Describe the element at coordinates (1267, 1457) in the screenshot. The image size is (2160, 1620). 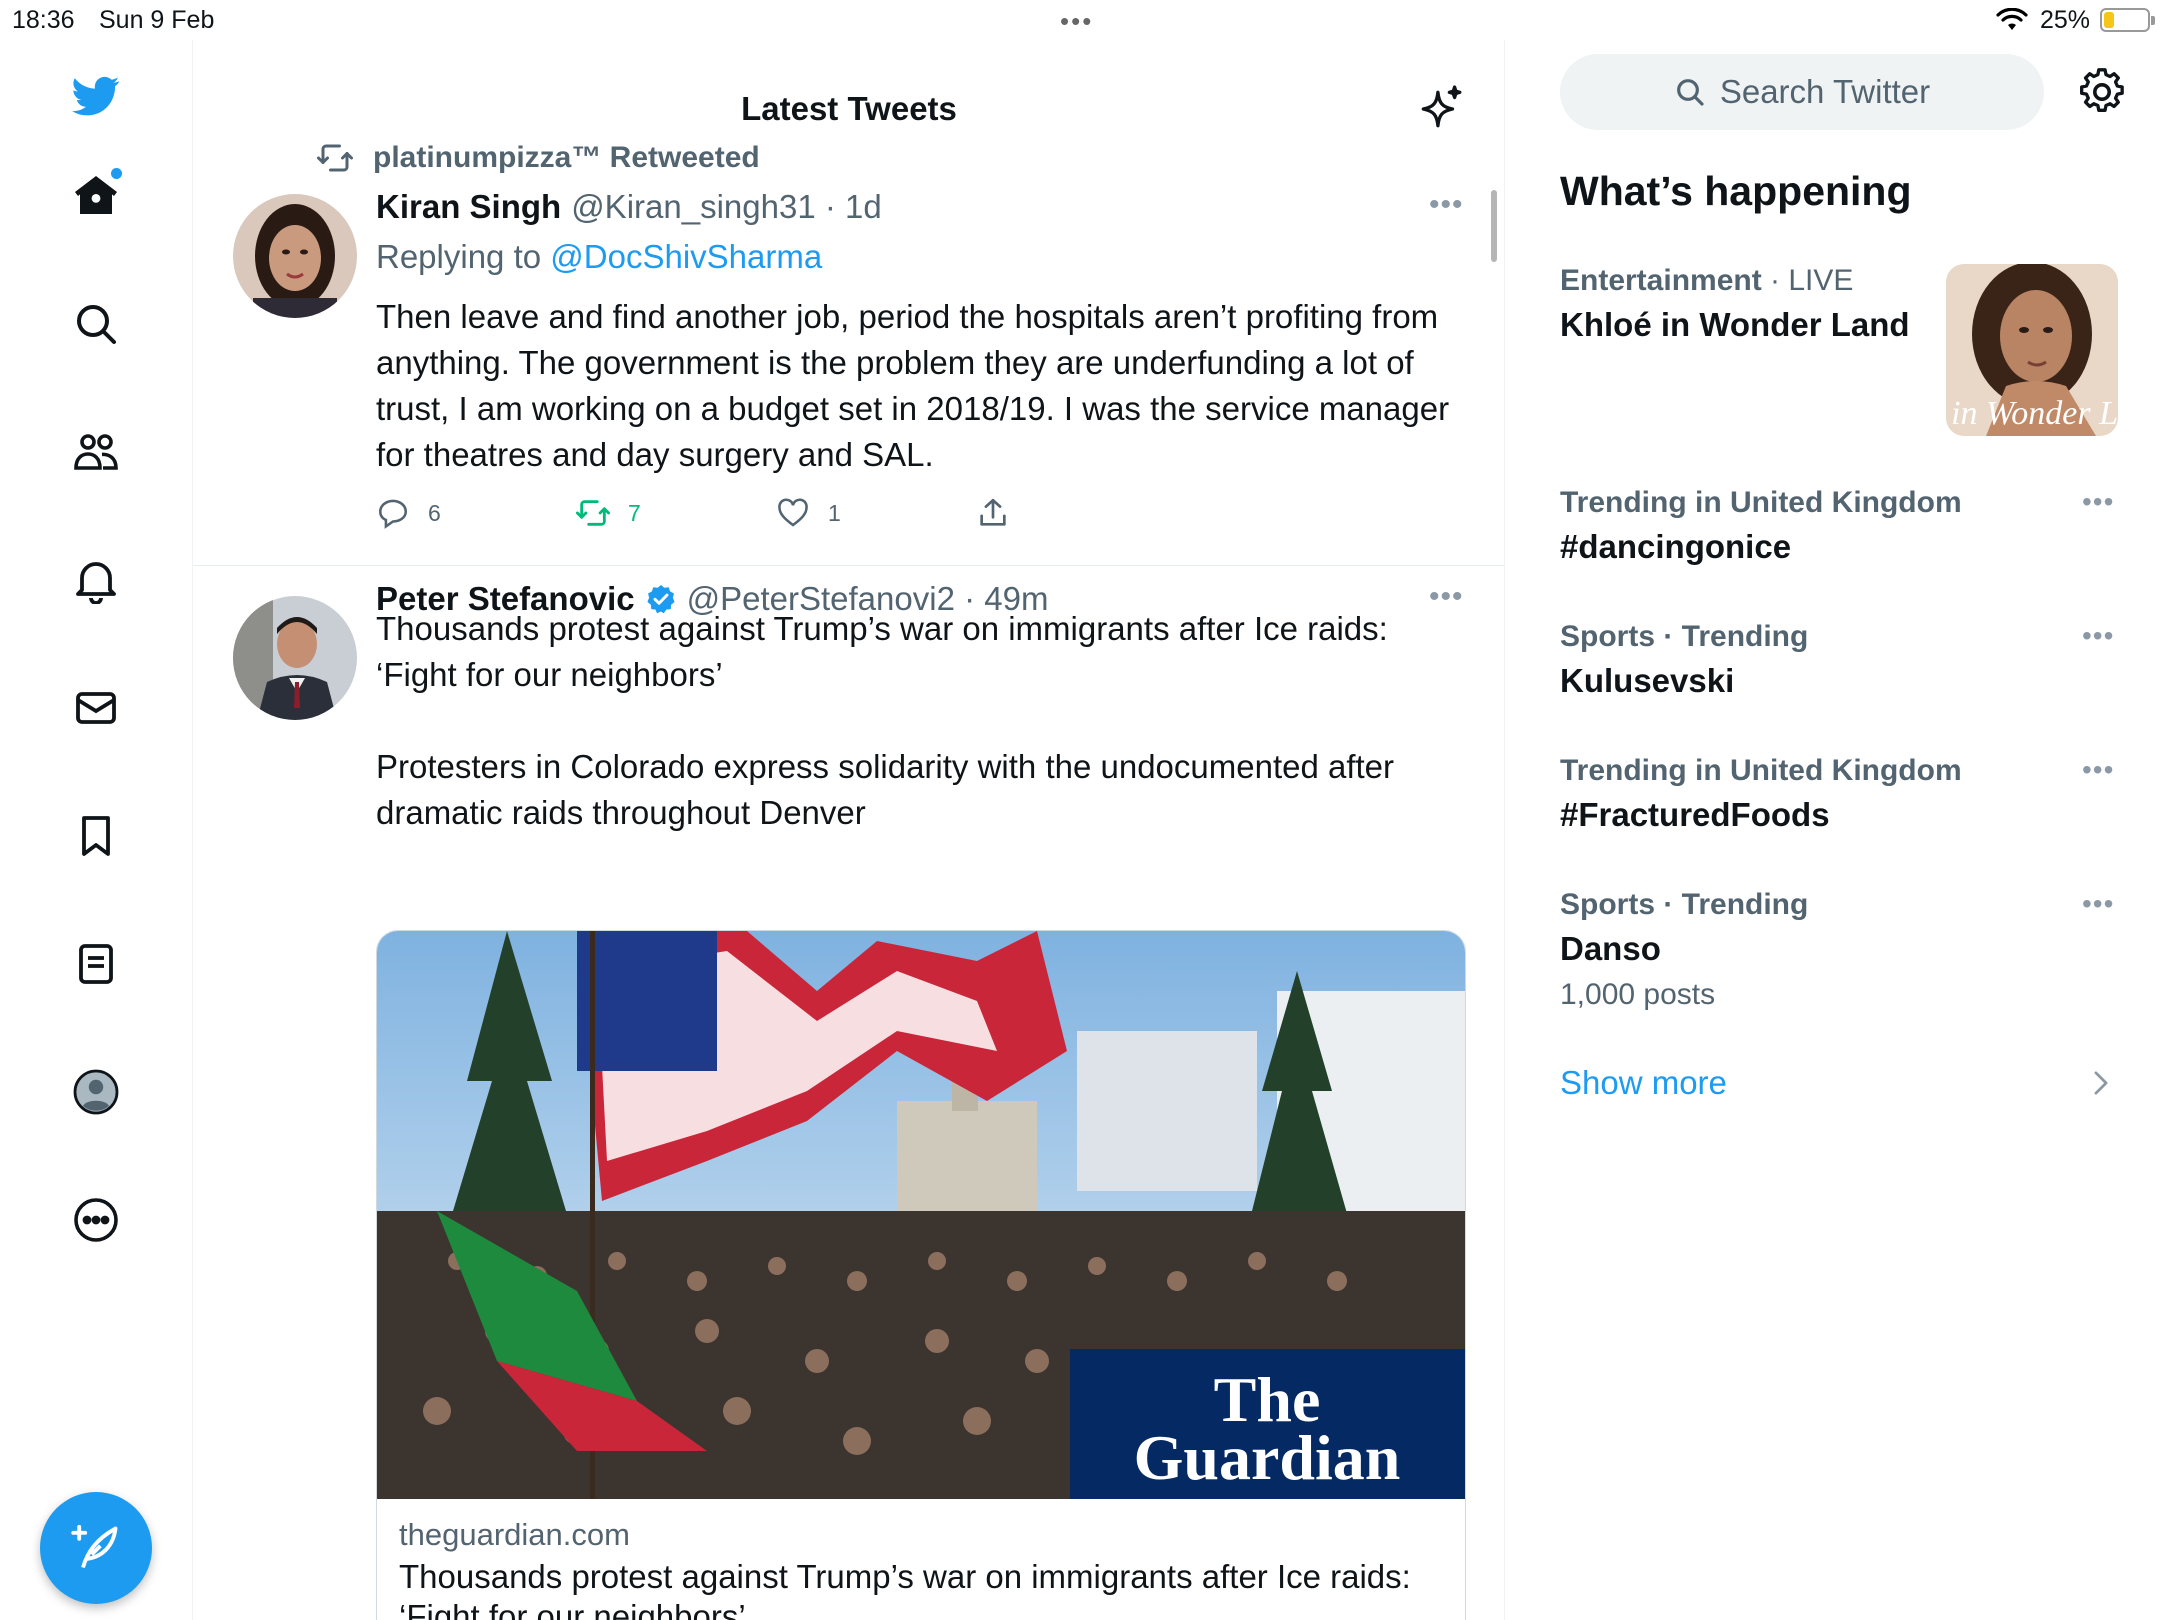
I see `guardian-logo-text-2: Guardian` at that location.